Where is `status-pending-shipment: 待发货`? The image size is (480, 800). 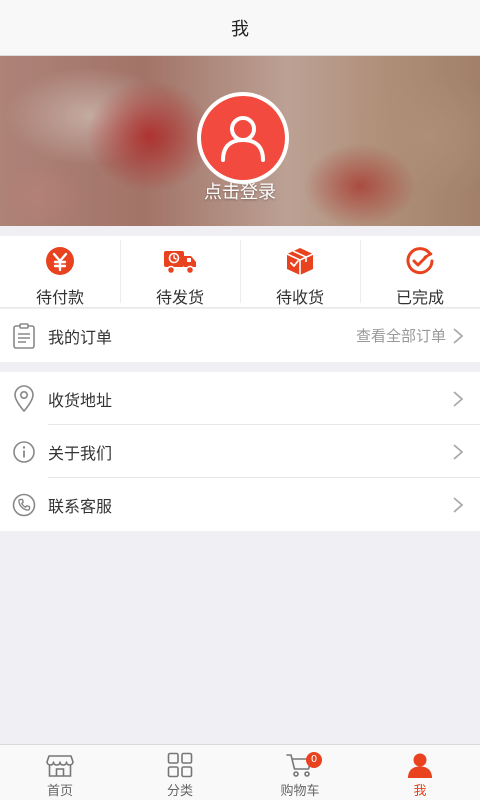 status-pending-shipment: 待发货 is located at coordinates (180, 271).